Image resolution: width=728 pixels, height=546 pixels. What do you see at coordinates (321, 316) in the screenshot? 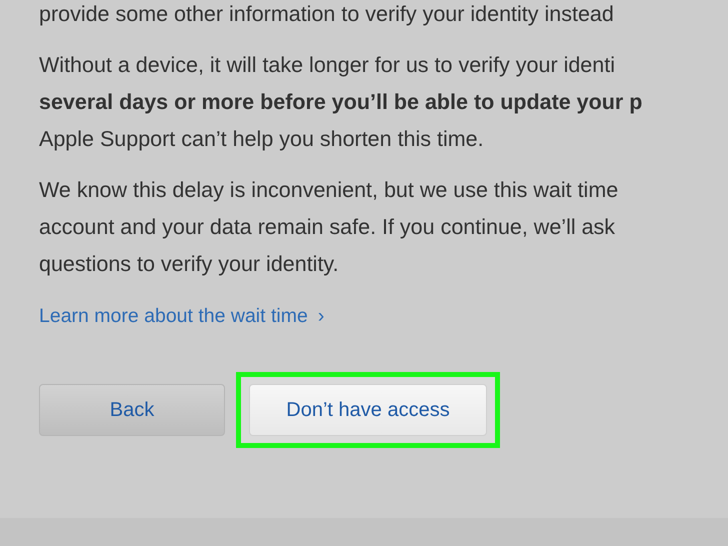
I see `chevron-icon: ›` at bounding box center [321, 316].